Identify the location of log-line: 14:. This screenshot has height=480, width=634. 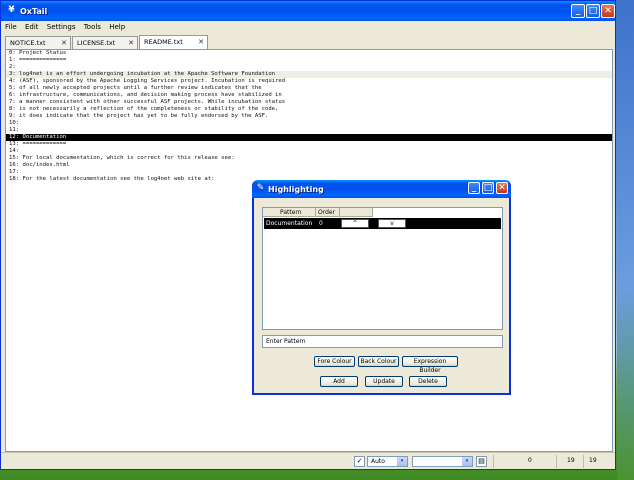
(14, 151).